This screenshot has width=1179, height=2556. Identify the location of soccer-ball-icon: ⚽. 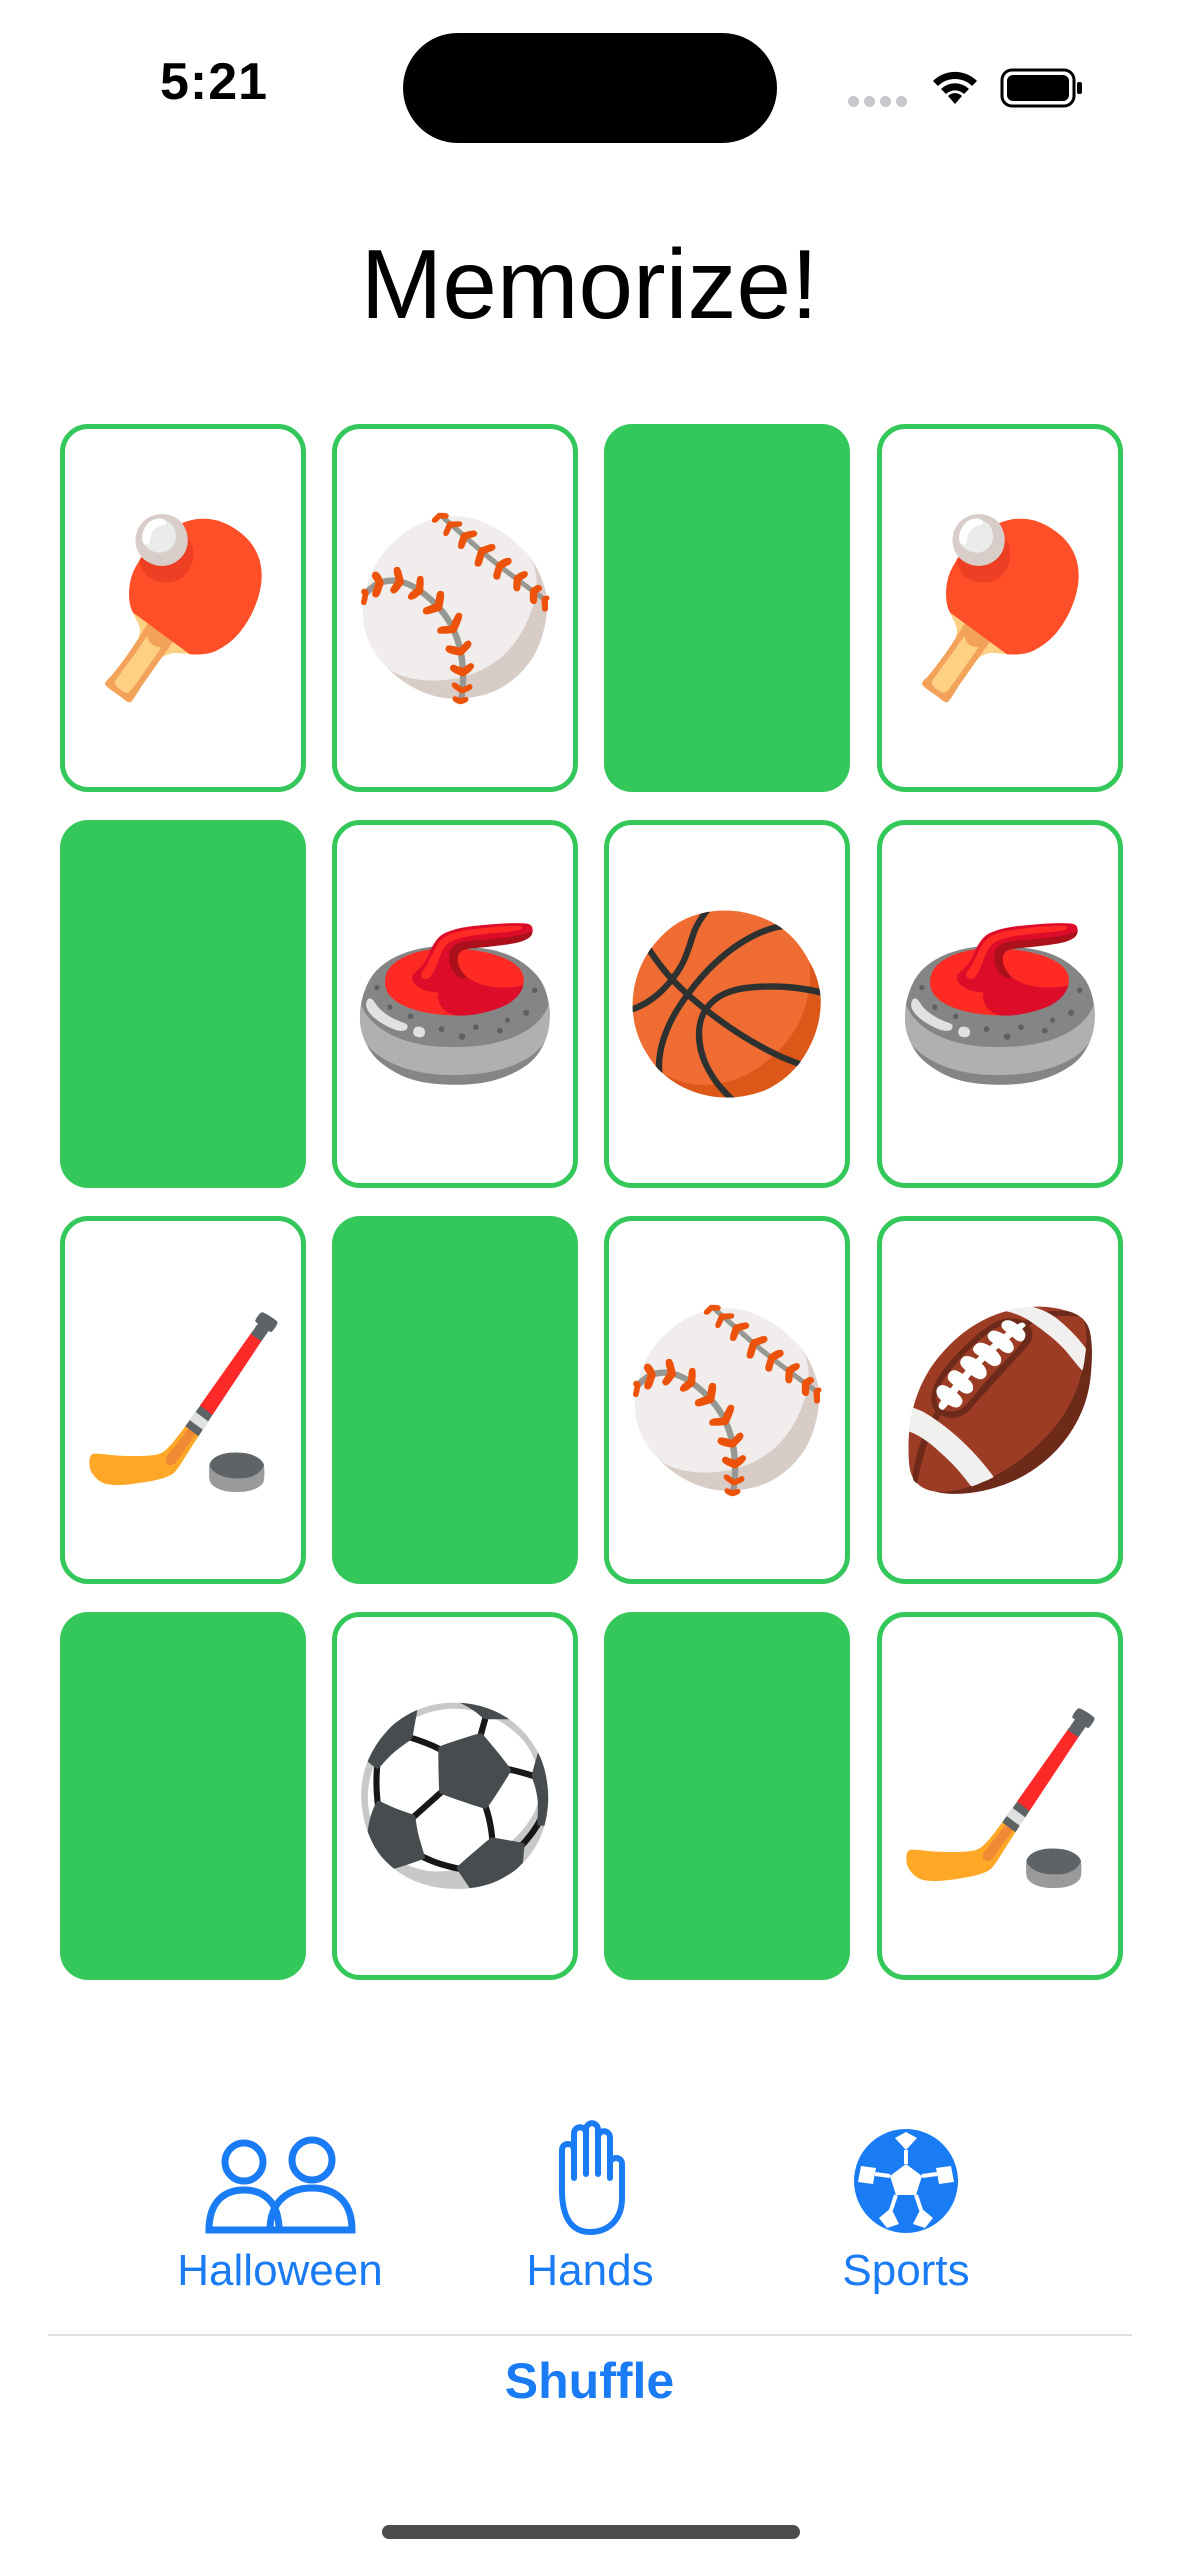
(455, 1796).